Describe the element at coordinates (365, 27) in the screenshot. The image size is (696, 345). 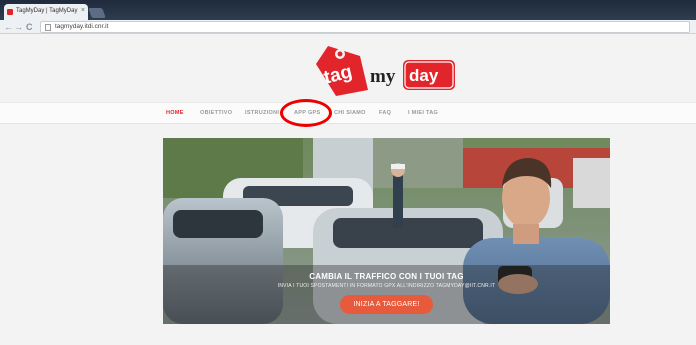
I see `address-bar: tagmyday.itdi.cnr.it` at that location.